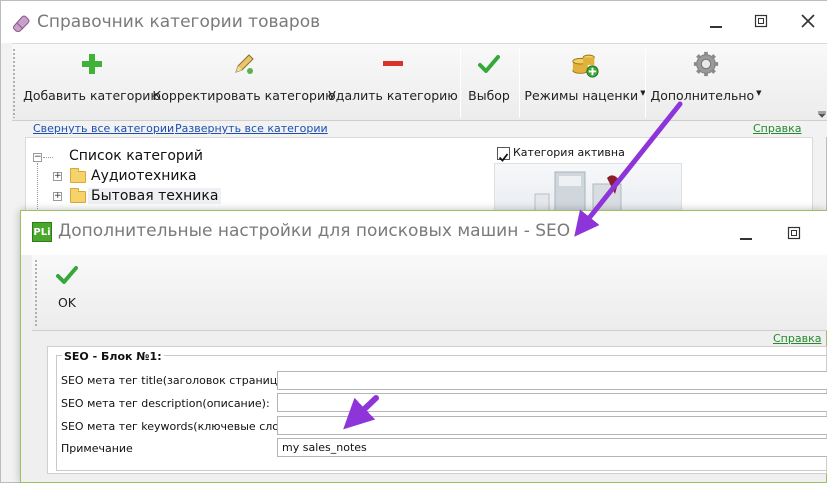  Describe the element at coordinates (628, 169) in the screenshot. I see `annotation-arrow-to-dialog` at that location.